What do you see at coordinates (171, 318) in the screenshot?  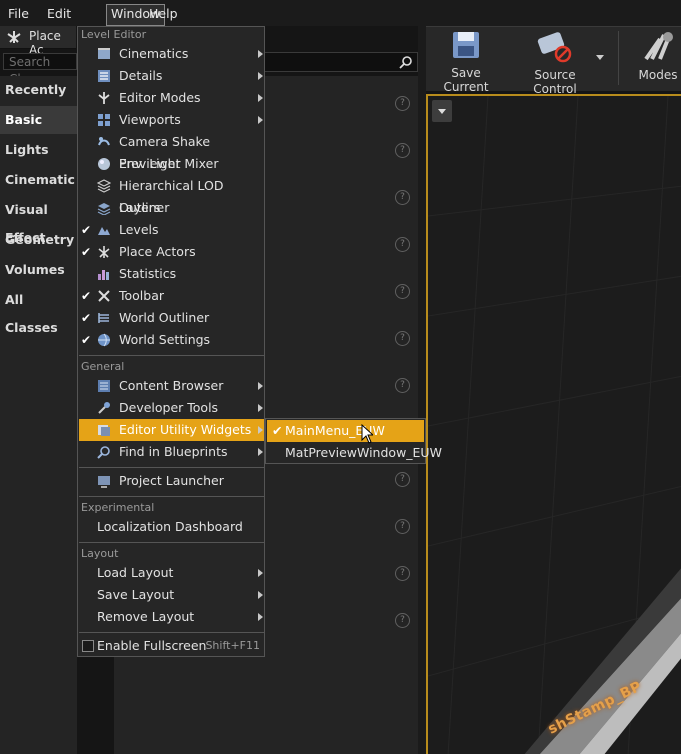 I see `menu-item-world-outliner: ✔ World Outliner` at bounding box center [171, 318].